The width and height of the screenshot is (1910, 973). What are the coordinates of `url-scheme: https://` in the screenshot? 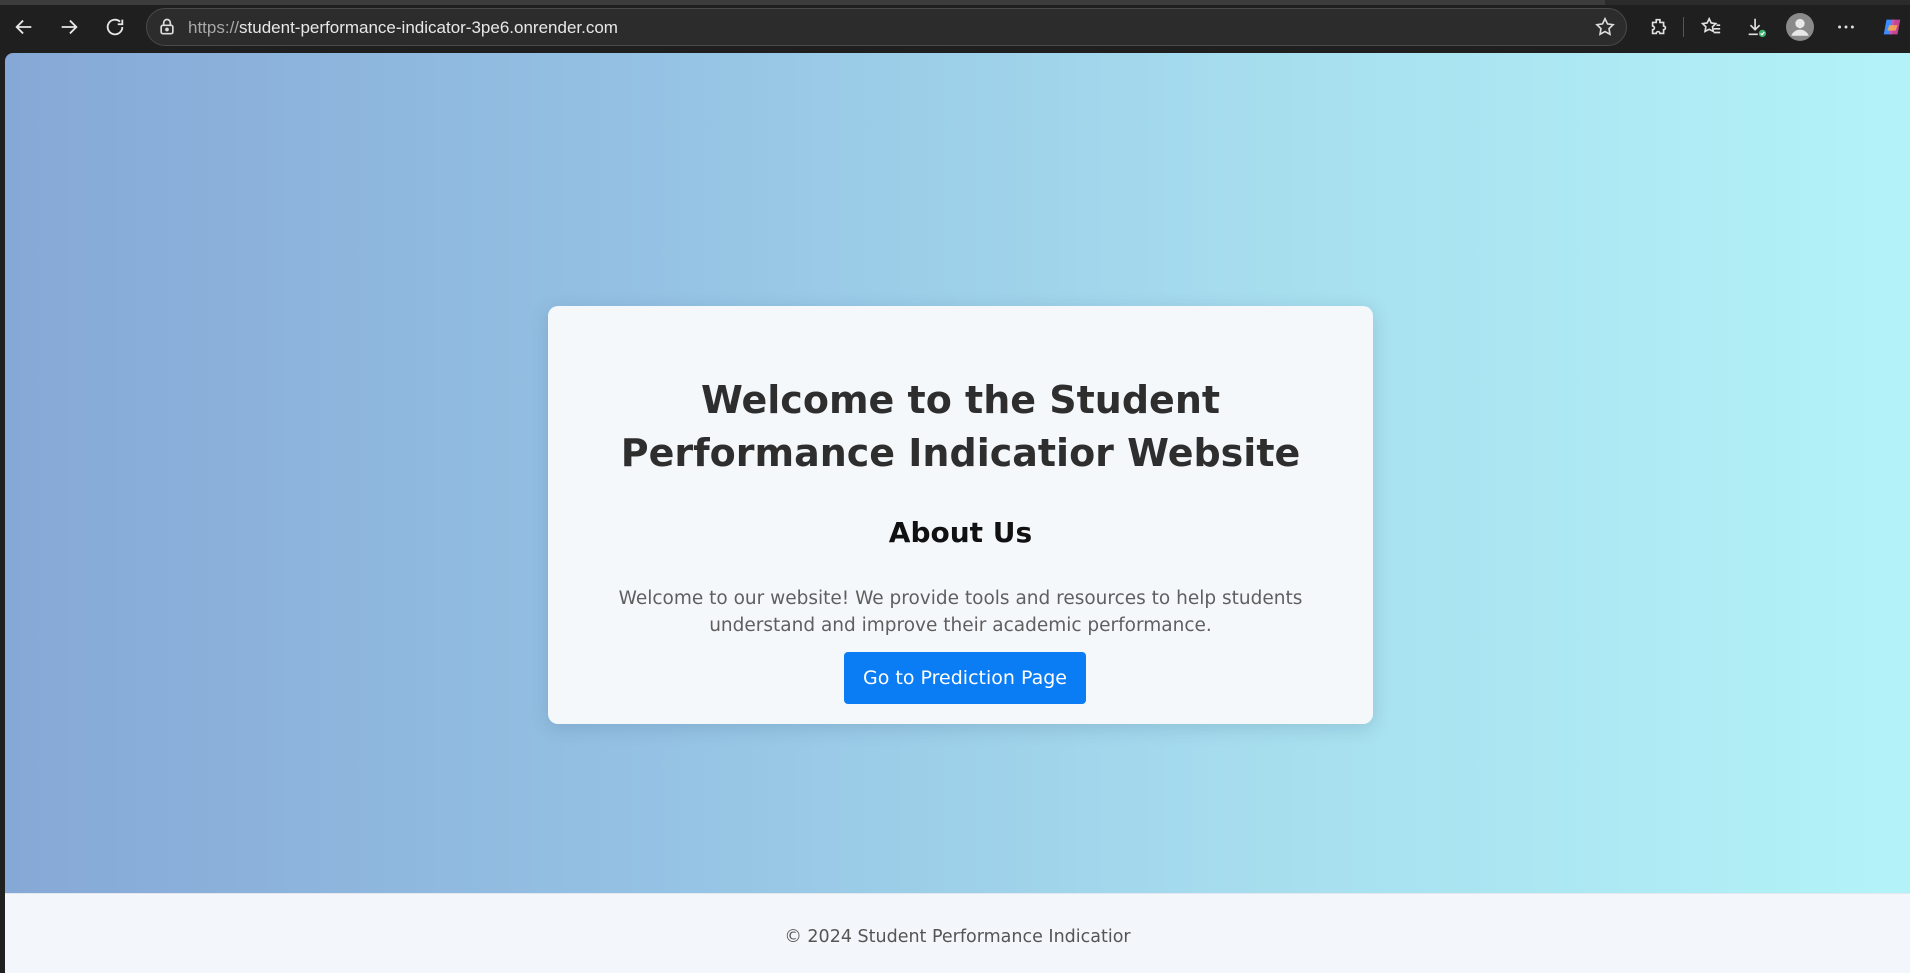 It's located at (214, 27).